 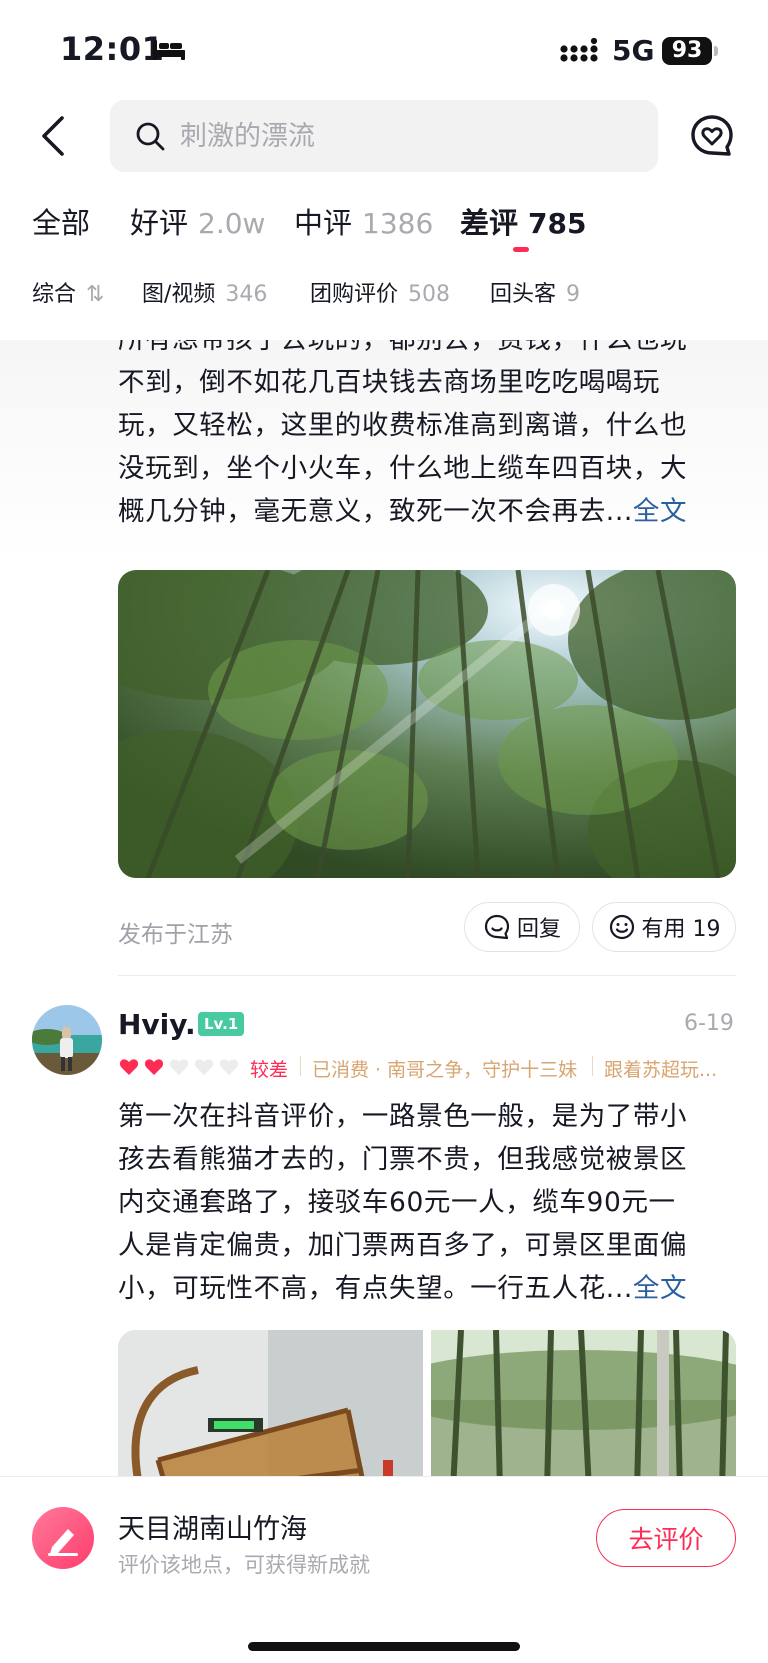 I want to click on bamboo-forest-photo, so click(x=583, y=1403).